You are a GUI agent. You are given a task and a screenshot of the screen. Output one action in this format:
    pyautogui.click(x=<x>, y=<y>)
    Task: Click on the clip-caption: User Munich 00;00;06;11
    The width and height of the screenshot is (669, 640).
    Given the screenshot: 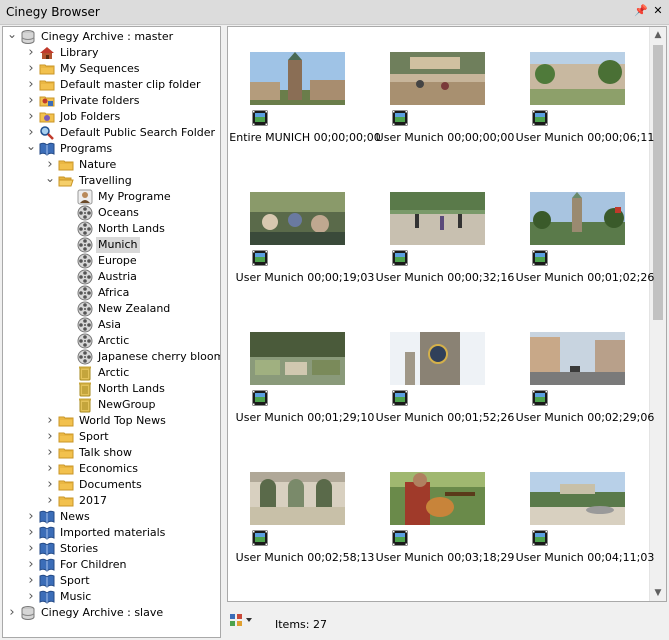 What is the action you would take?
    pyautogui.click(x=585, y=137)
    